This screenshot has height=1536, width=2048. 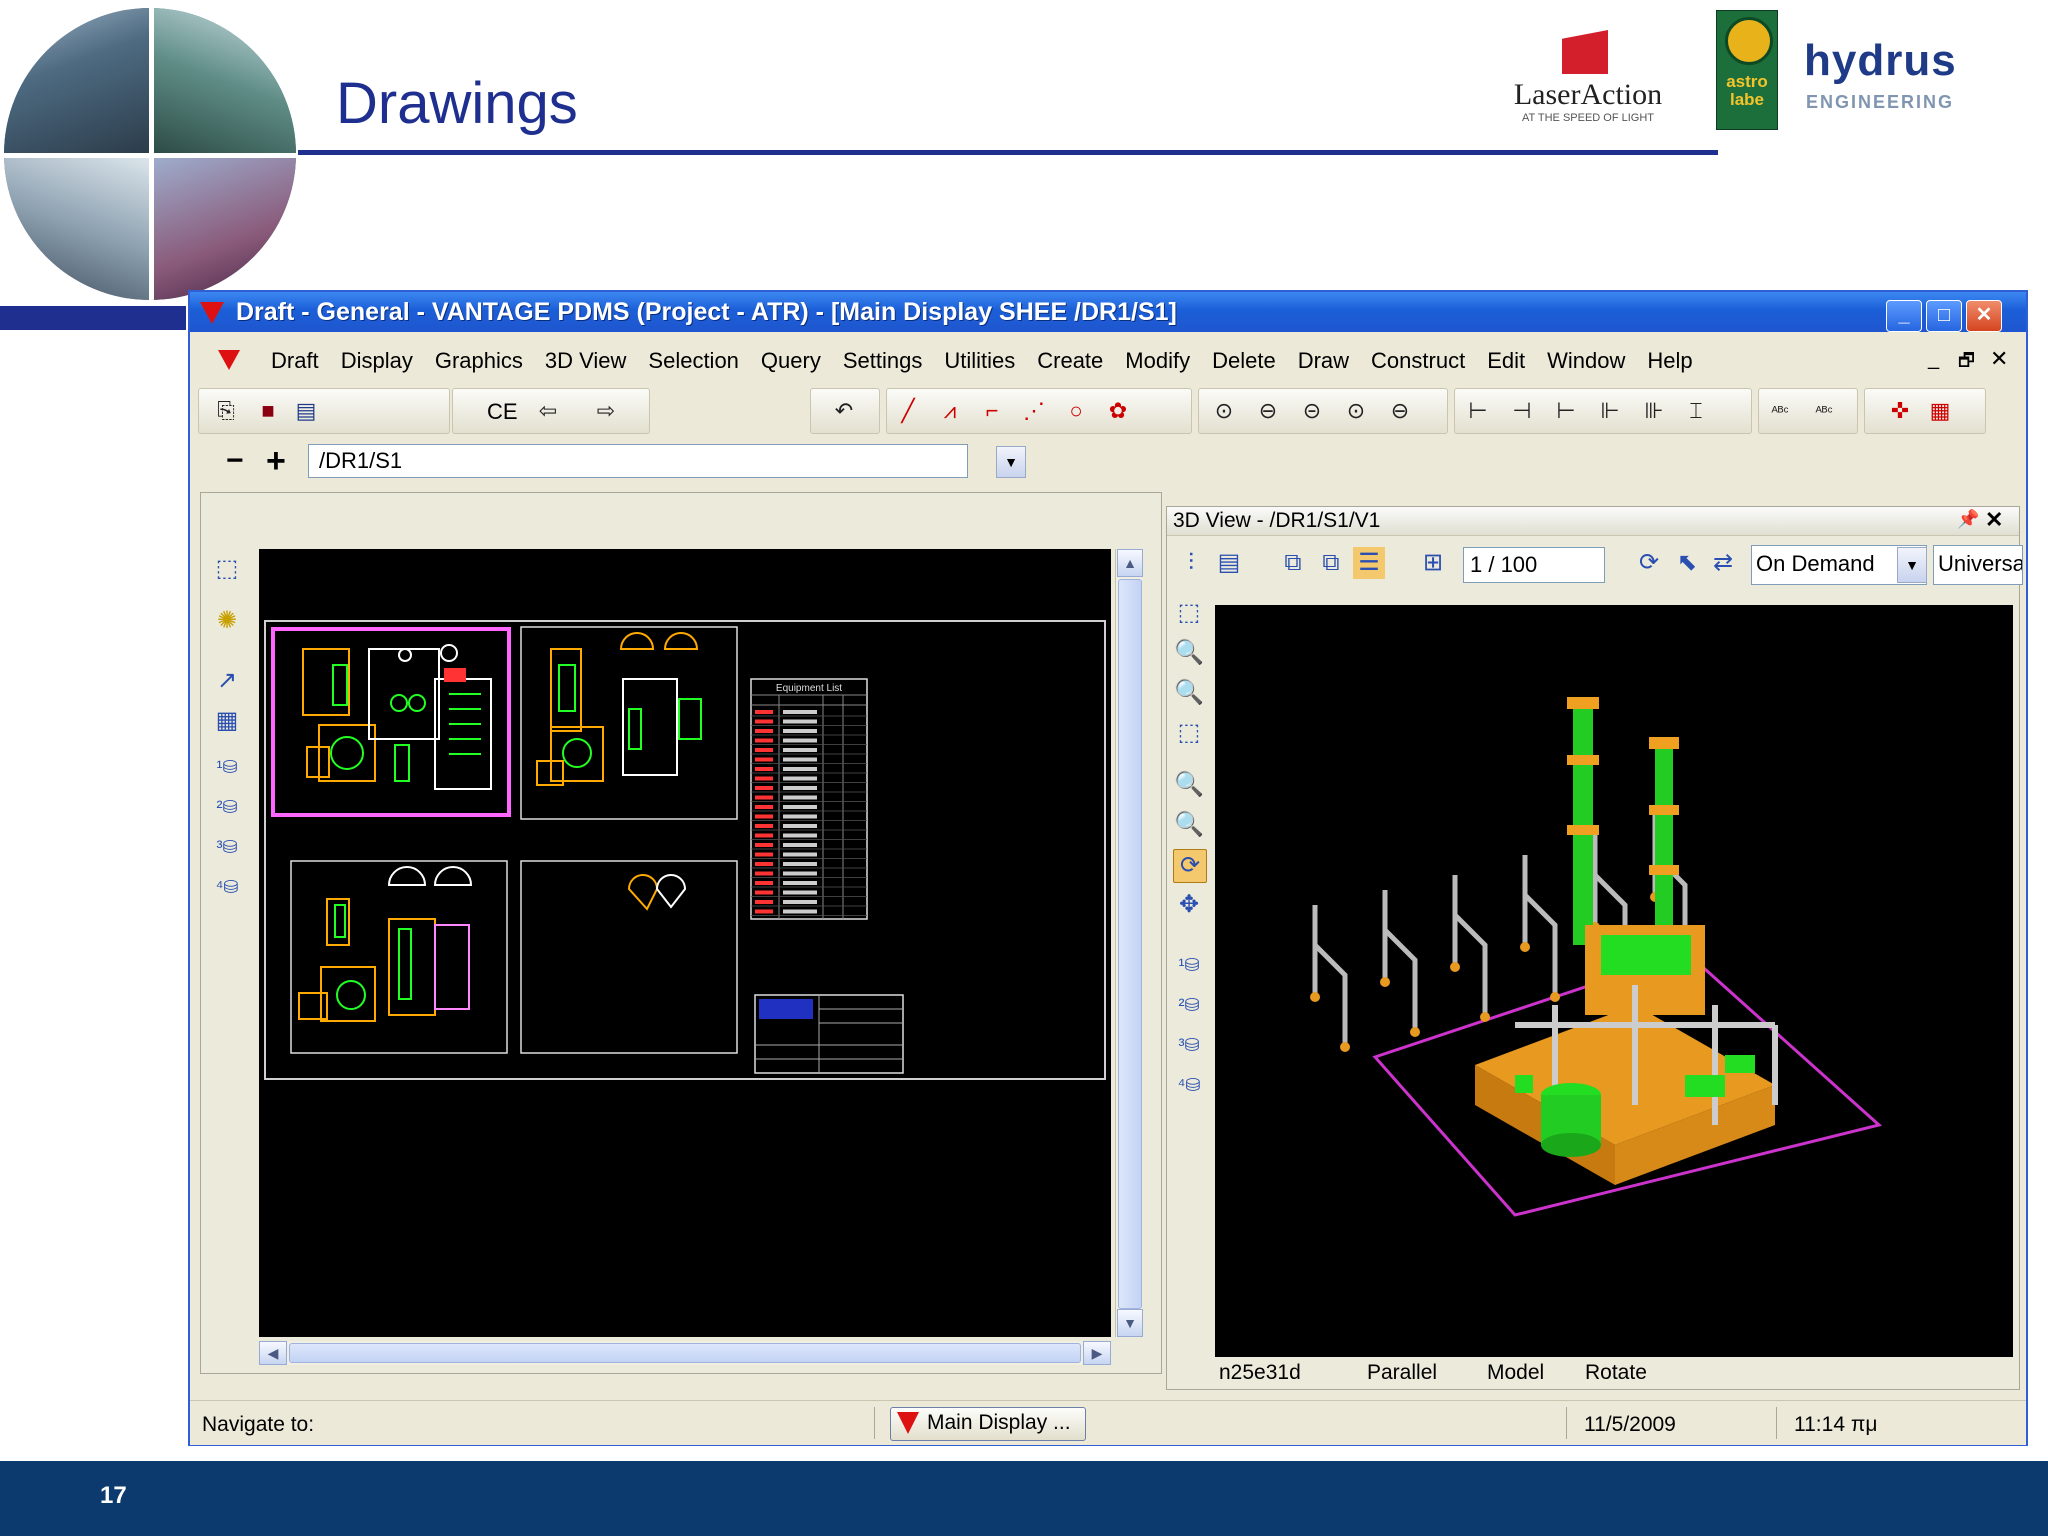 What do you see at coordinates (1966, 363) in the screenshot?
I see `mdi-restore-button: 🗗` at bounding box center [1966, 363].